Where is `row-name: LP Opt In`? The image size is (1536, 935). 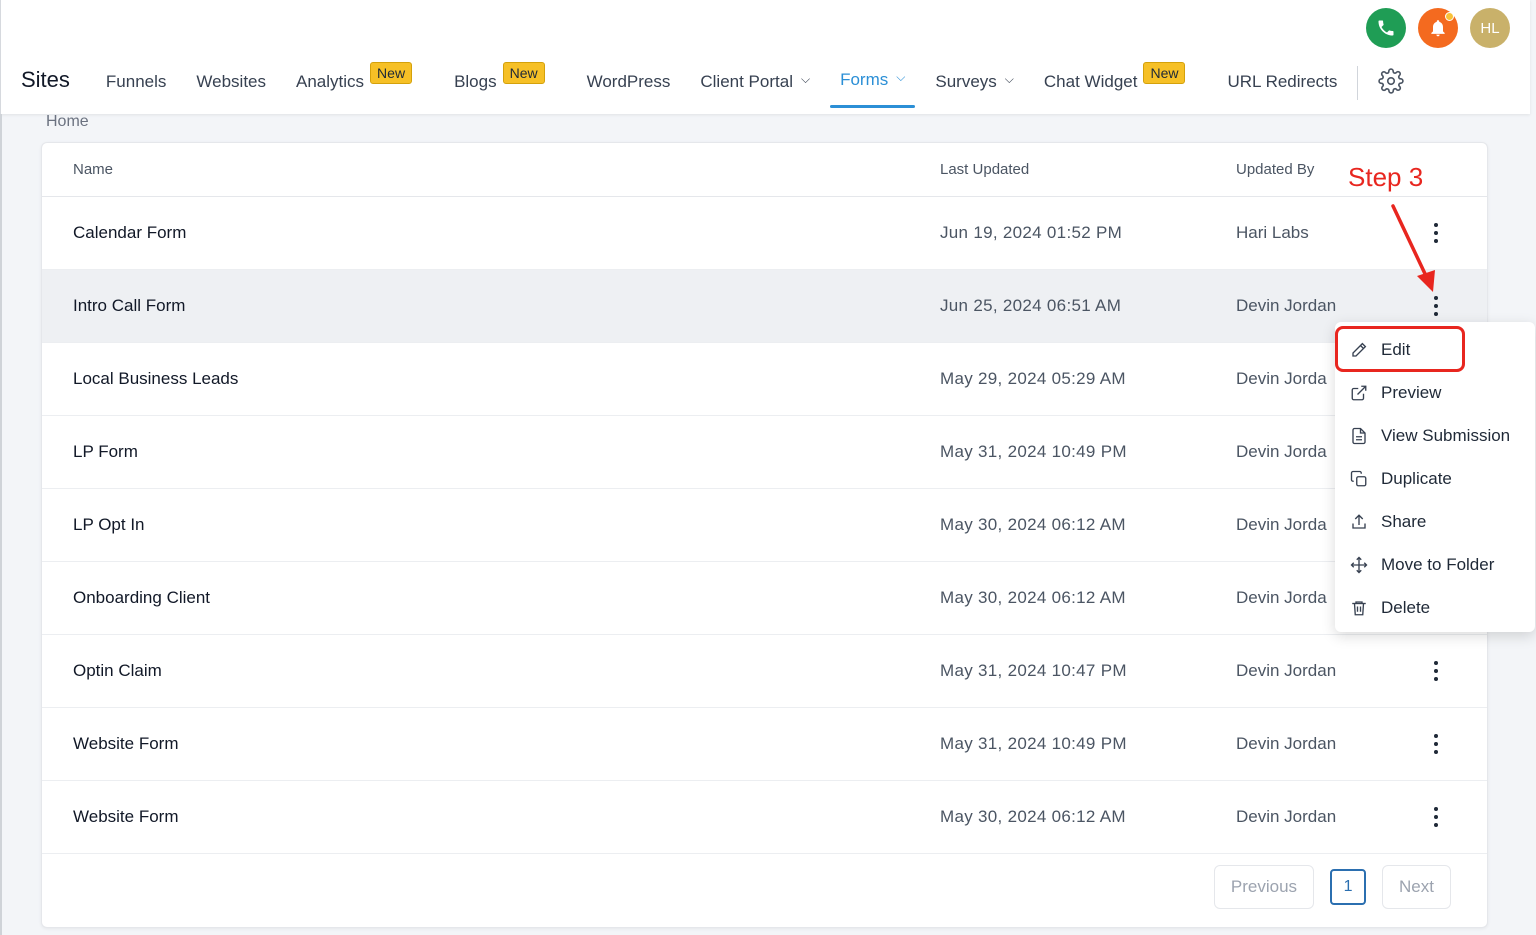
row-name: LP Opt In is located at coordinates (109, 525).